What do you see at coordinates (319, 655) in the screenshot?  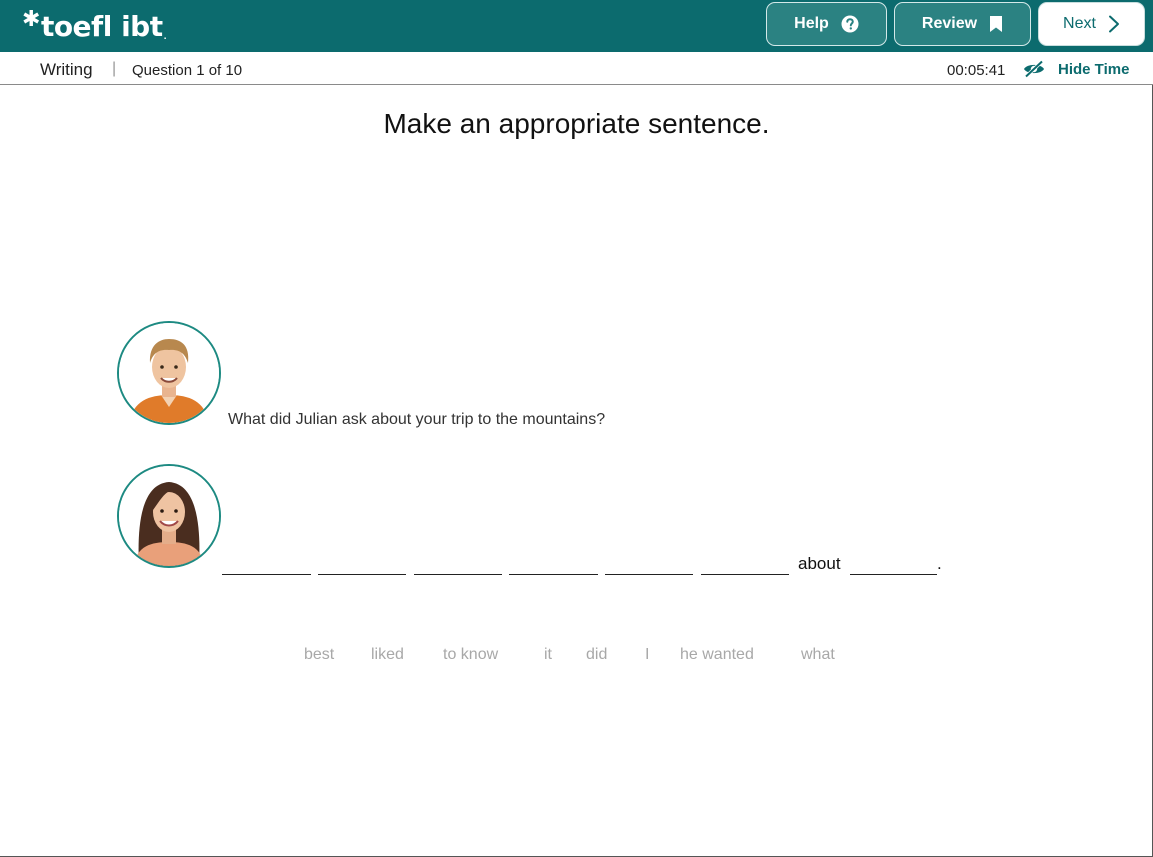 I see `word-chip-best: best` at bounding box center [319, 655].